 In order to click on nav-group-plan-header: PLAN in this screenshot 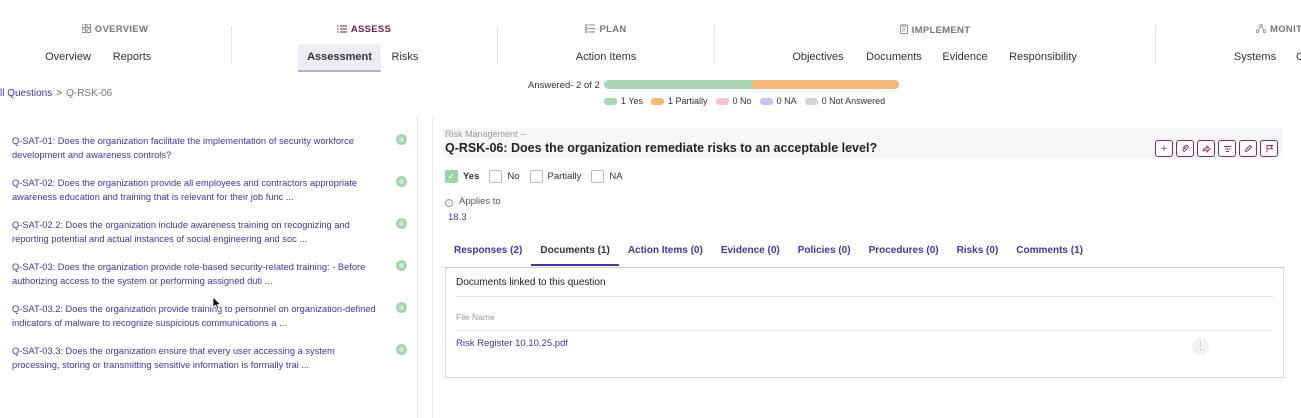, I will do `click(606, 29)`.